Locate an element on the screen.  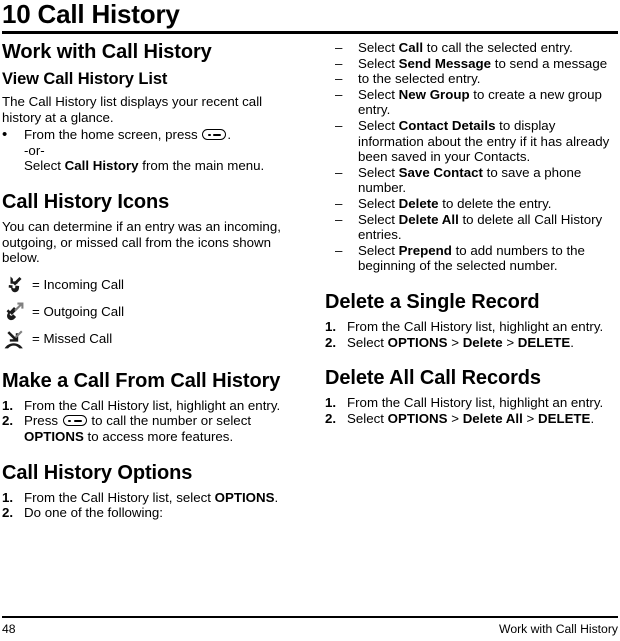
header-divider is located at coordinates (310, 32).